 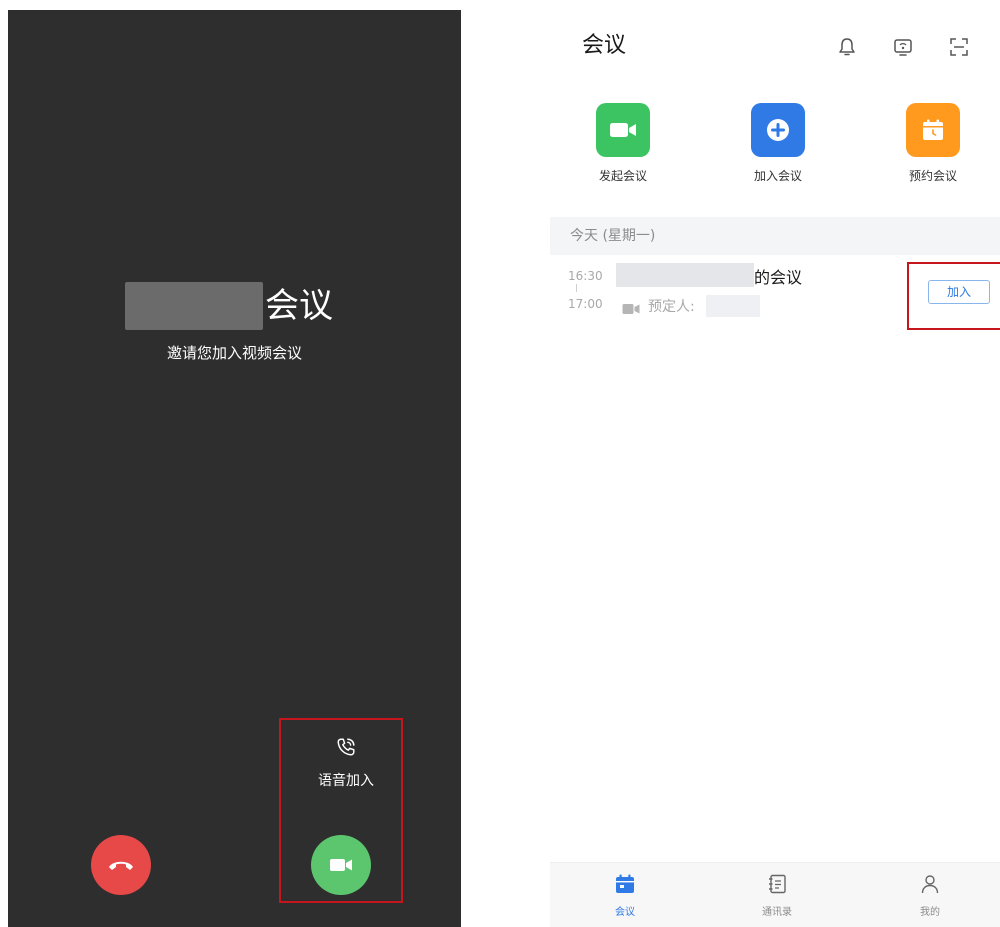 I want to click on redacted-meeting-name, so click(x=194, y=306).